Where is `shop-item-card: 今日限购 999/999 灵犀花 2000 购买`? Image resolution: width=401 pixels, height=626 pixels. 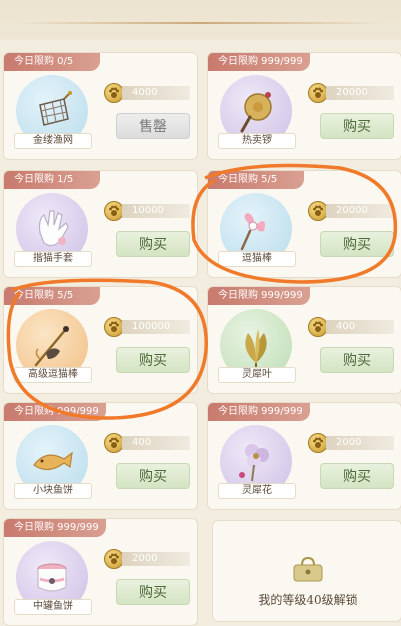
shop-item-card: 今日限购 999/999 灵犀花 2000 购买 is located at coordinates (304, 456).